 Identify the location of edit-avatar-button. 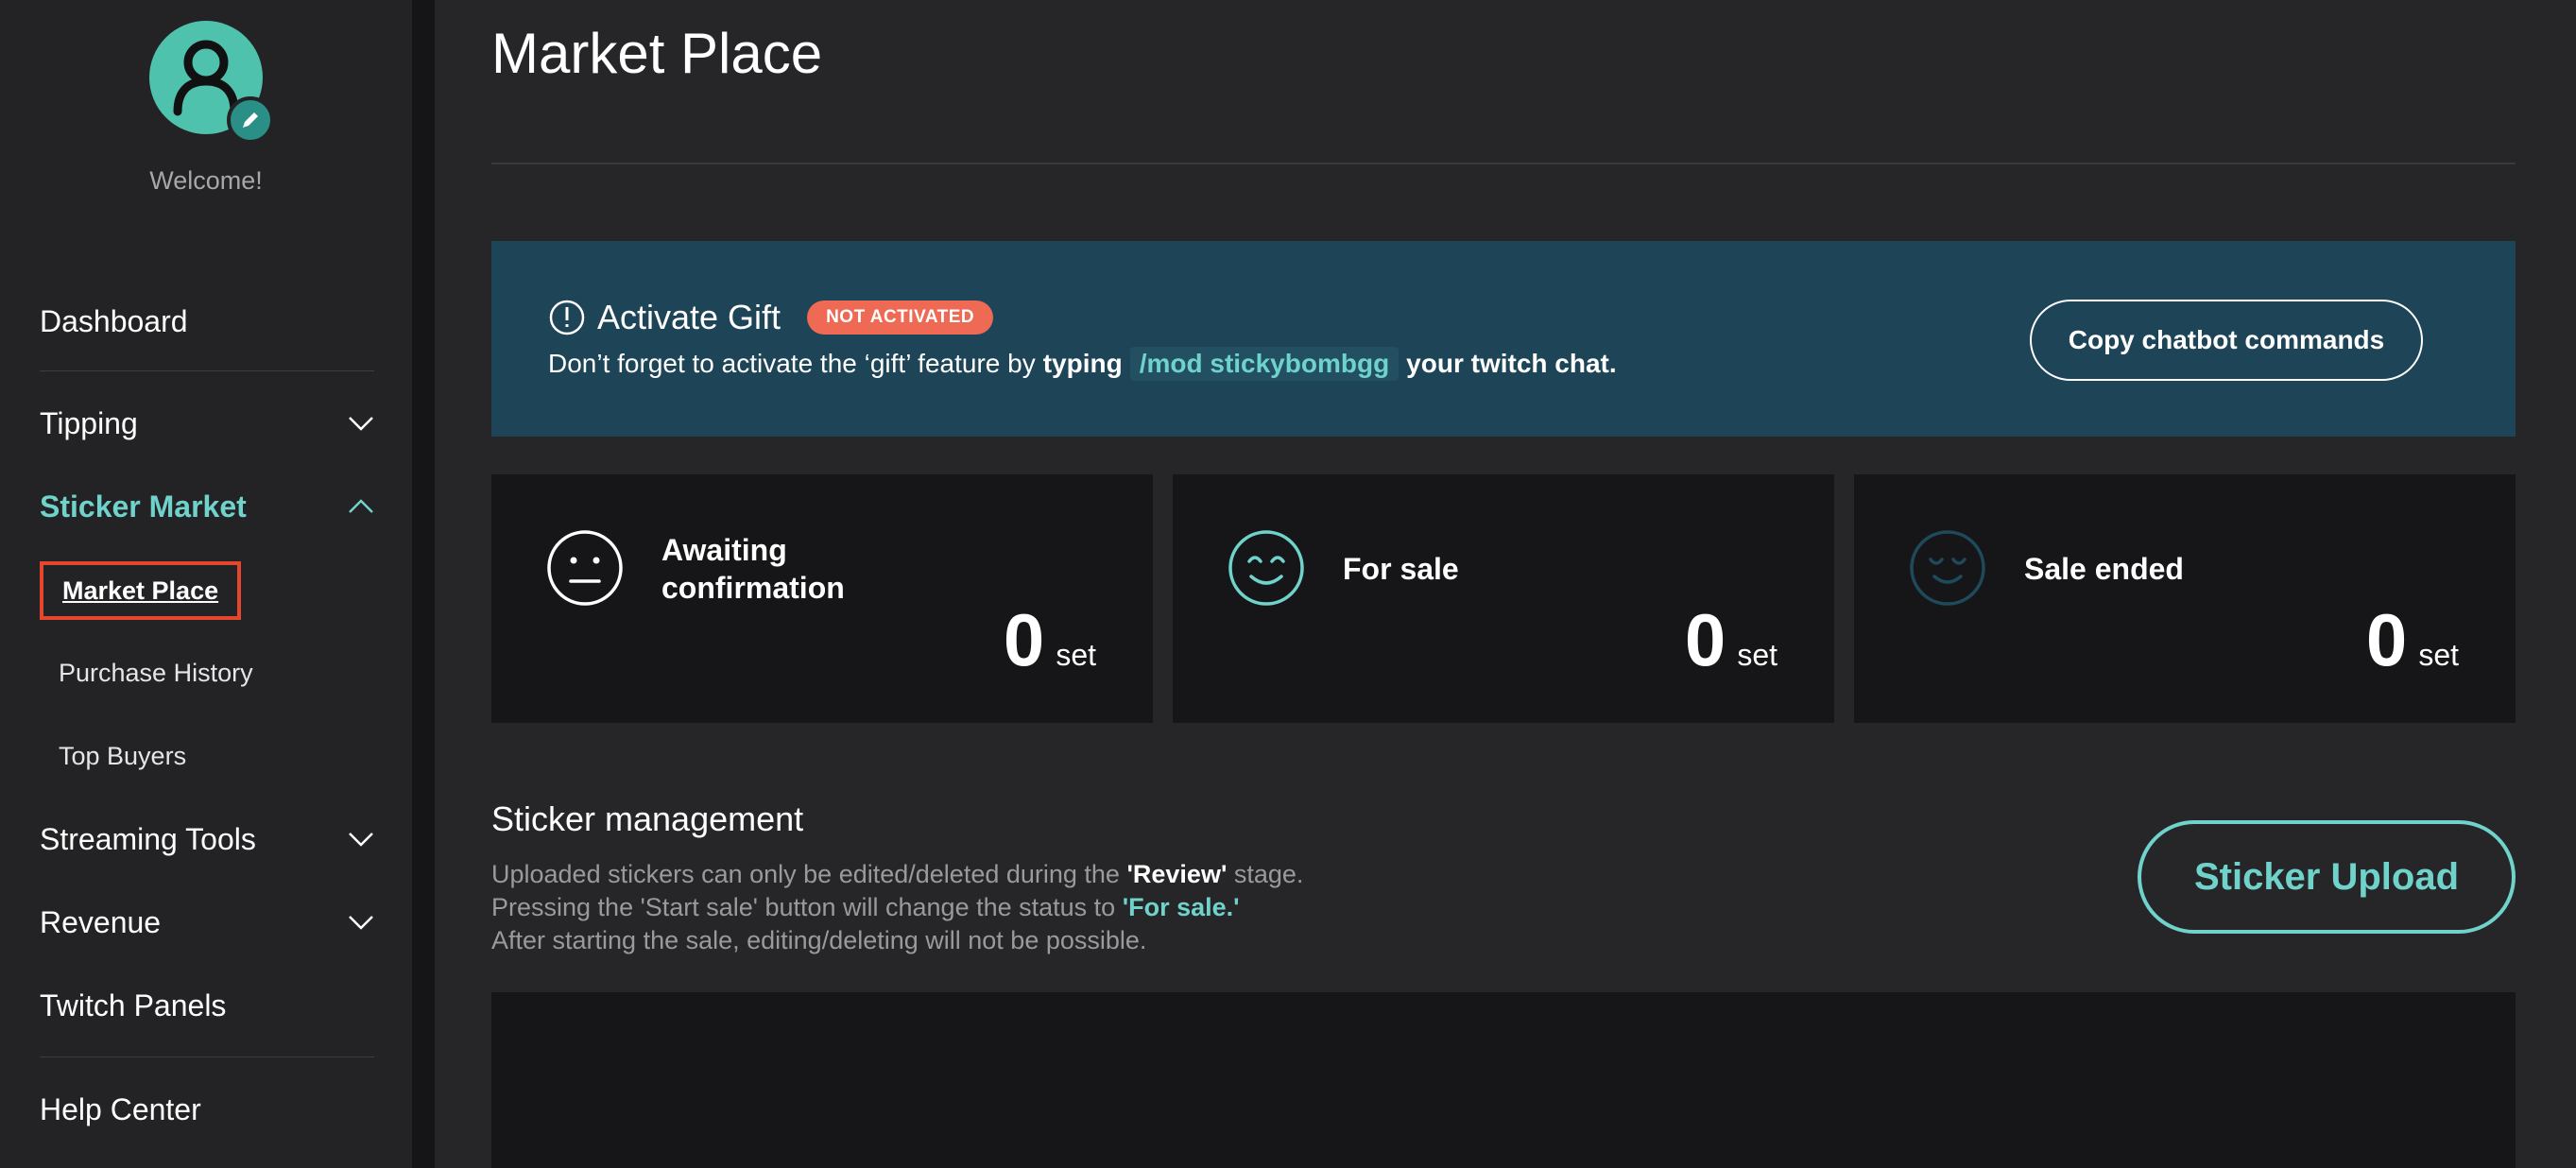
(250, 120).